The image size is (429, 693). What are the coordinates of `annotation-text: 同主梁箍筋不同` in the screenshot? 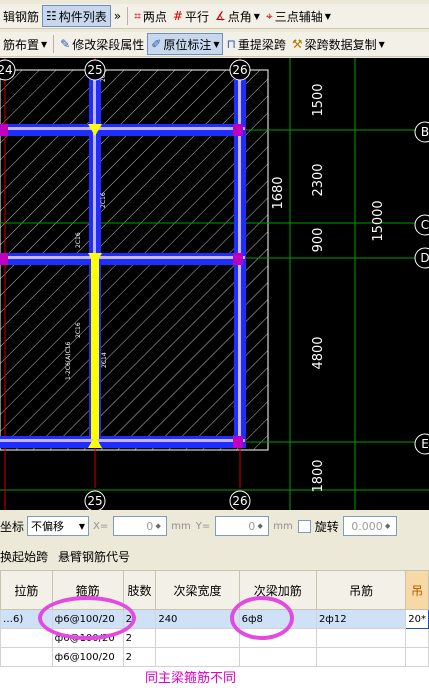 It's located at (191, 678).